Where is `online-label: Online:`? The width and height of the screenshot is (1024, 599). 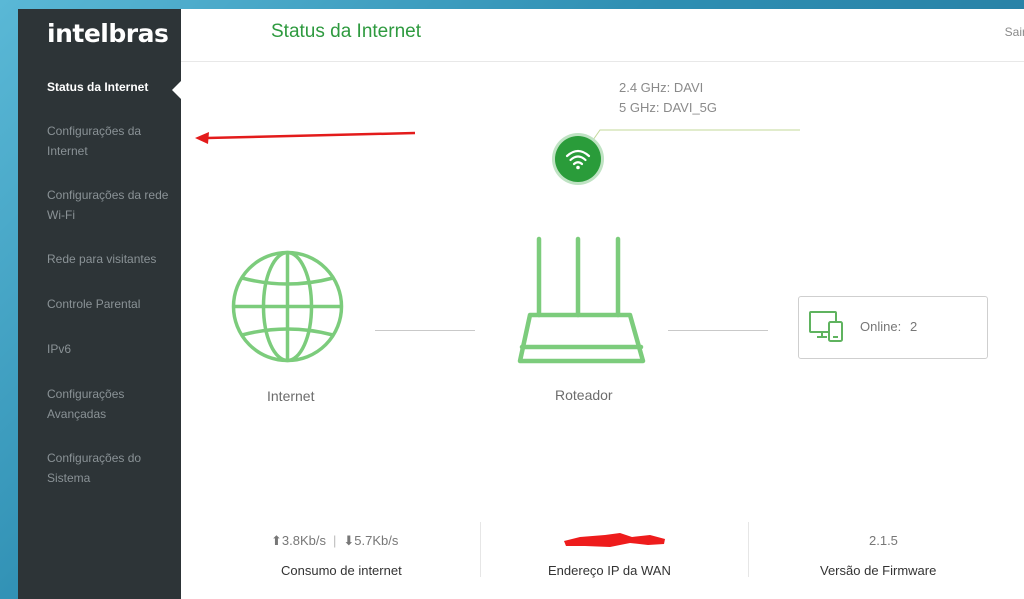
online-label: Online: is located at coordinates (881, 326).